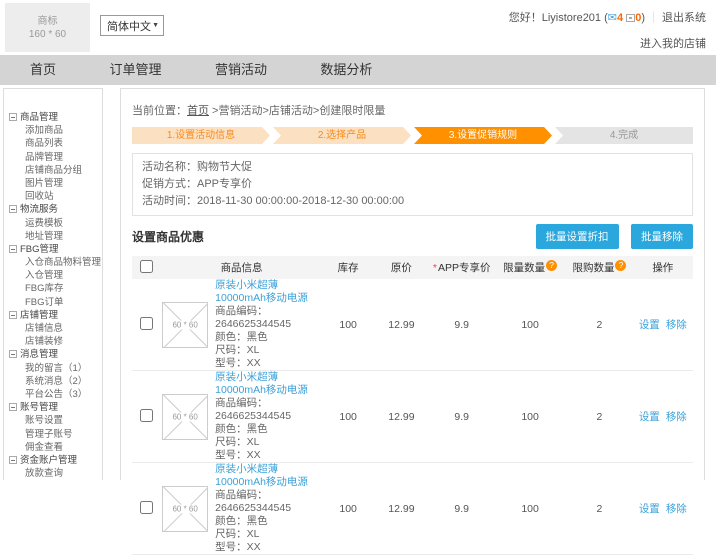  I want to click on logo-text-2: 160 * 60, so click(47, 34).